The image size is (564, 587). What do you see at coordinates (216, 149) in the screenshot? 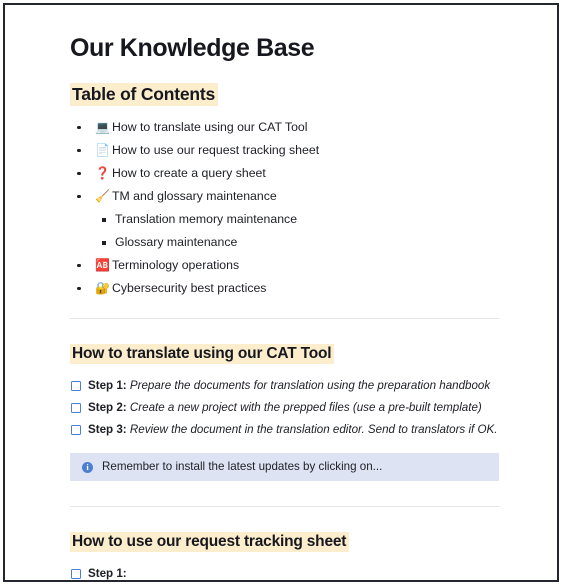
I see `toc-item-label: How to use our request tracking sheet` at bounding box center [216, 149].